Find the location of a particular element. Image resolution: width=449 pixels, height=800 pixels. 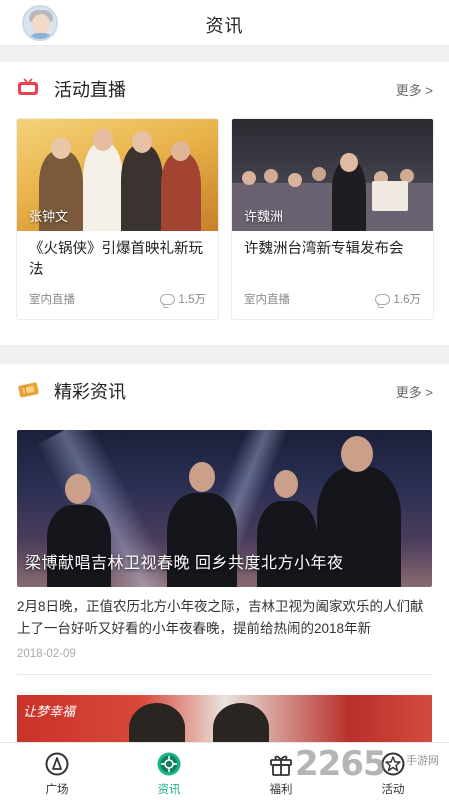

live-card-viewers: 1.6万 is located at coordinates (398, 299).